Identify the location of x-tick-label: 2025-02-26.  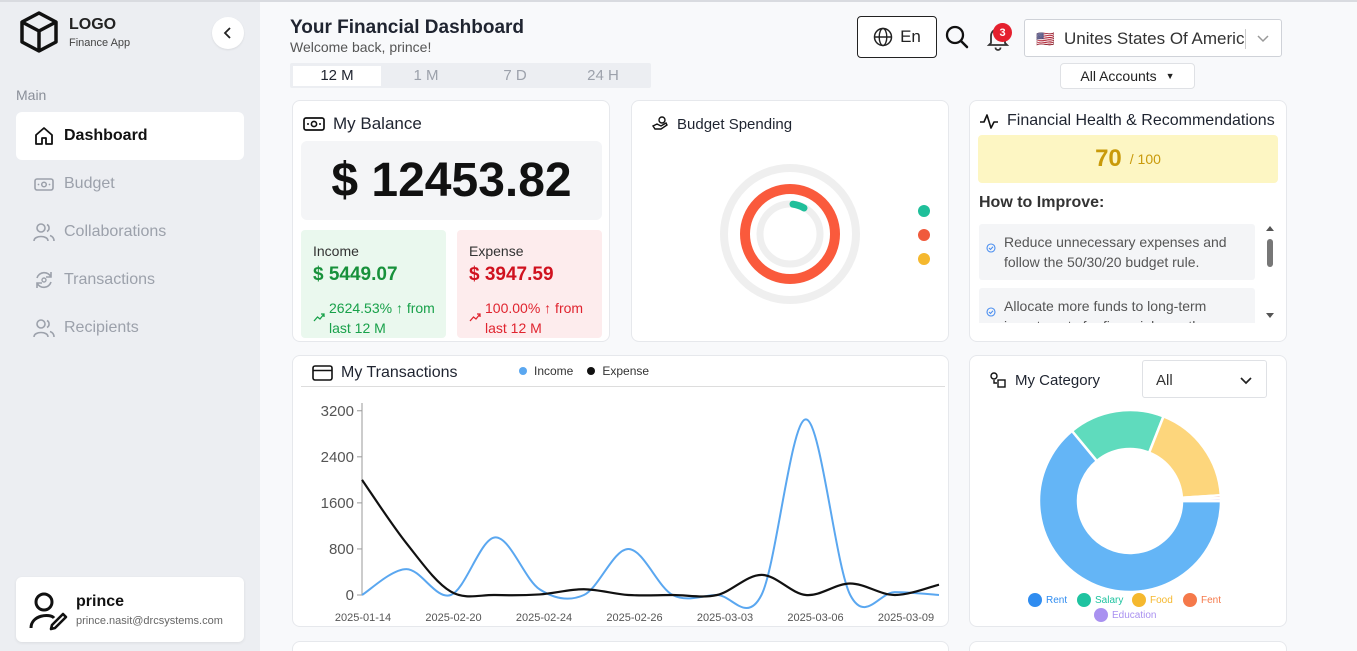
(634, 618).